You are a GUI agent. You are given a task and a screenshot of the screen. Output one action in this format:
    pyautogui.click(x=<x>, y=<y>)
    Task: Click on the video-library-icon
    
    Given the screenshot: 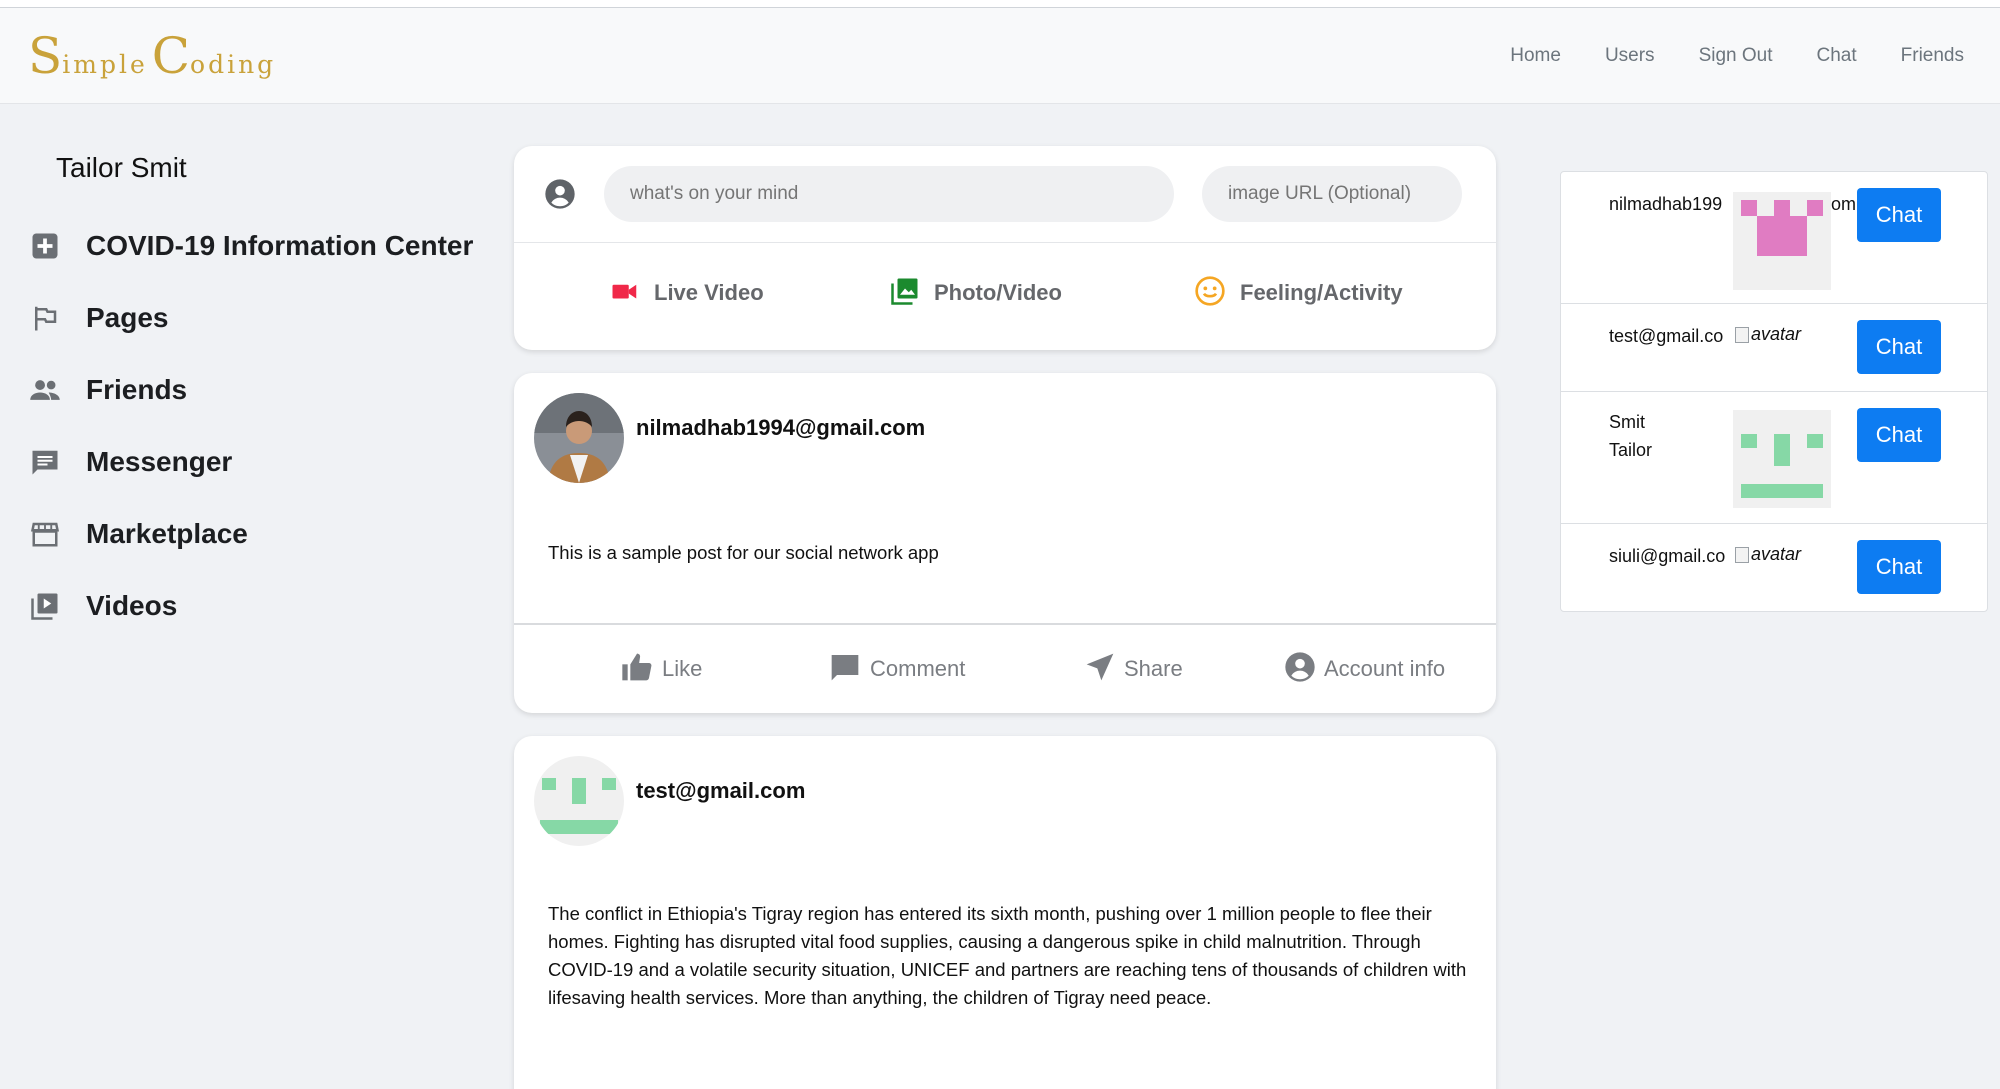 What is the action you would take?
    pyautogui.click(x=45, y=606)
    